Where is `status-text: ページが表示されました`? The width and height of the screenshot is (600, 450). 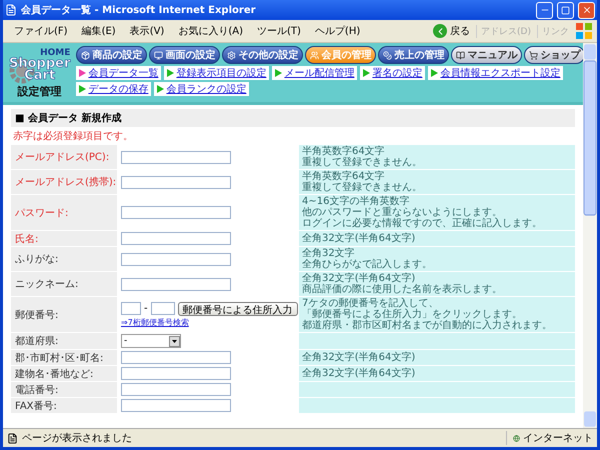 status-text: ページが表示されました is located at coordinates (77, 438).